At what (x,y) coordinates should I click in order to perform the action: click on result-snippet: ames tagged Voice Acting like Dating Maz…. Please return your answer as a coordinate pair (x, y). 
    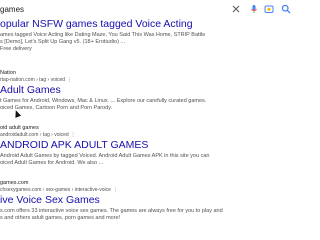
    Looking at the image, I should click on (103, 35).